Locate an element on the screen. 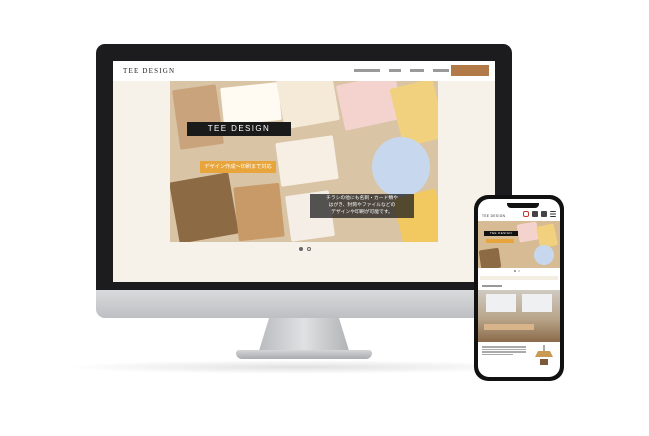 Image resolution: width=649 pixels, height=436 pixels. phone-body-text is located at coordinates (504, 350).